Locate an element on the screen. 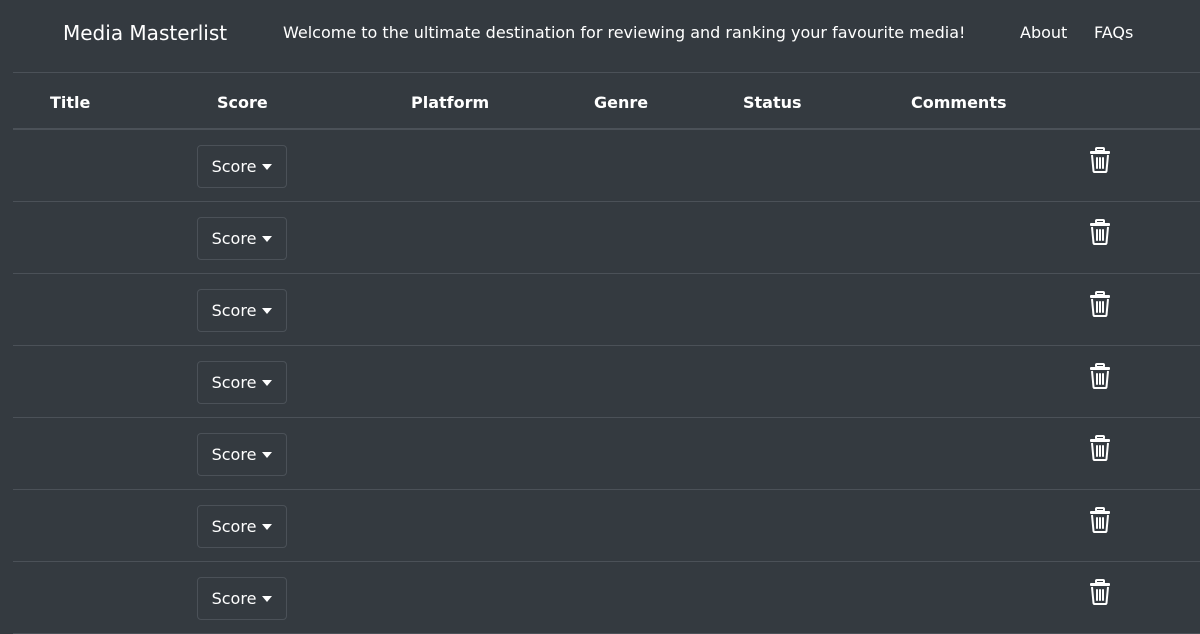 The height and width of the screenshot is (634, 1200). nav-link-about: About is located at coordinates (1043, 33).